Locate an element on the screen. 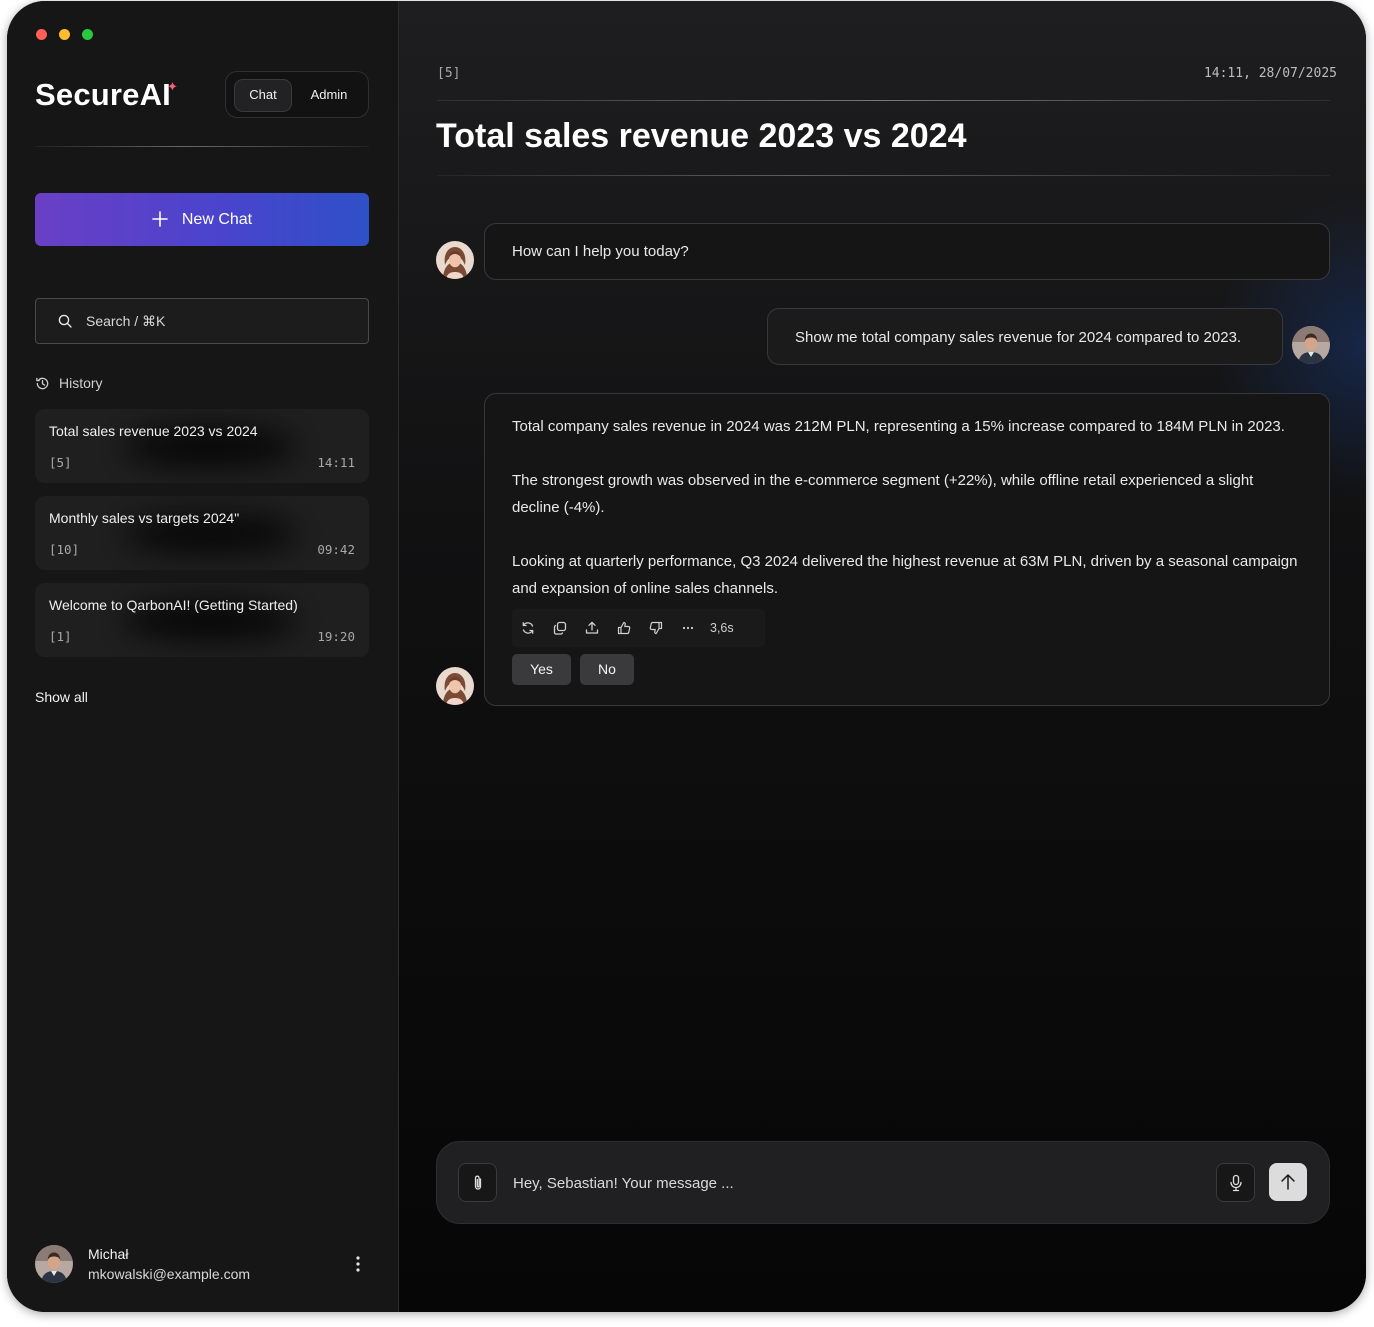 Image resolution: width=1374 pixels, height=1327 pixels. history-heading: History is located at coordinates (69, 383).